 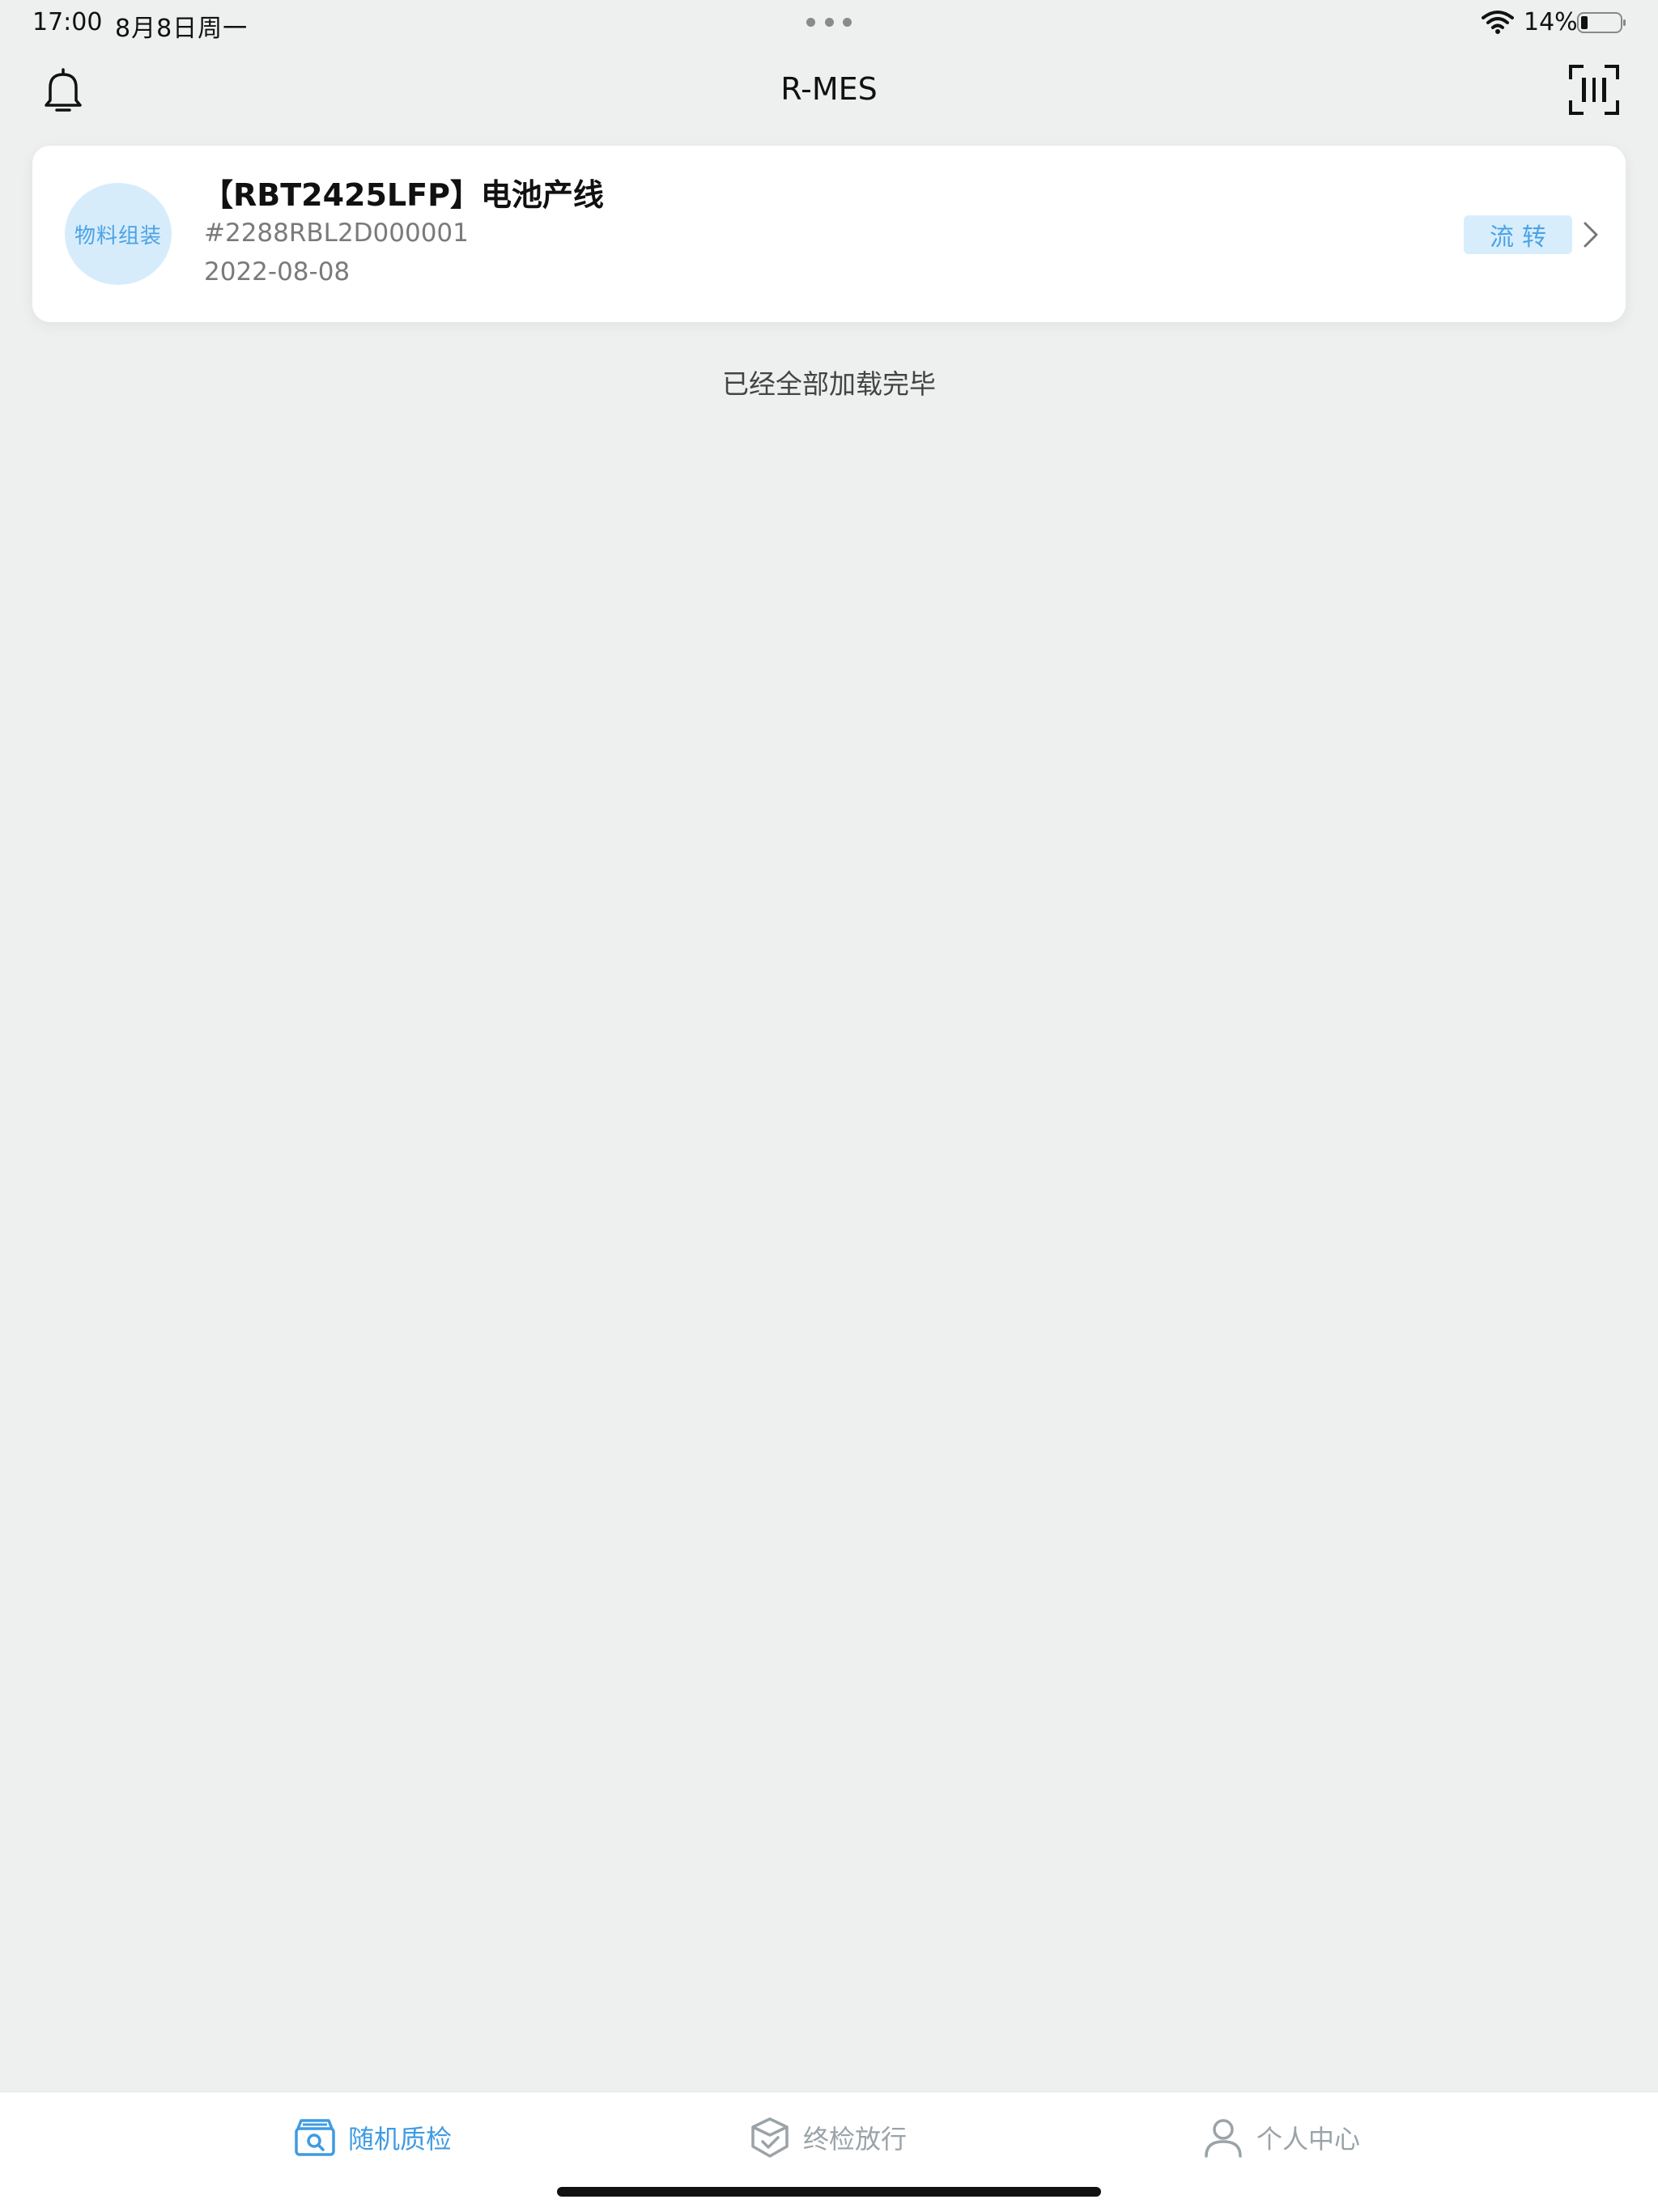 I want to click on shield-check-icon, so click(x=770, y=2137).